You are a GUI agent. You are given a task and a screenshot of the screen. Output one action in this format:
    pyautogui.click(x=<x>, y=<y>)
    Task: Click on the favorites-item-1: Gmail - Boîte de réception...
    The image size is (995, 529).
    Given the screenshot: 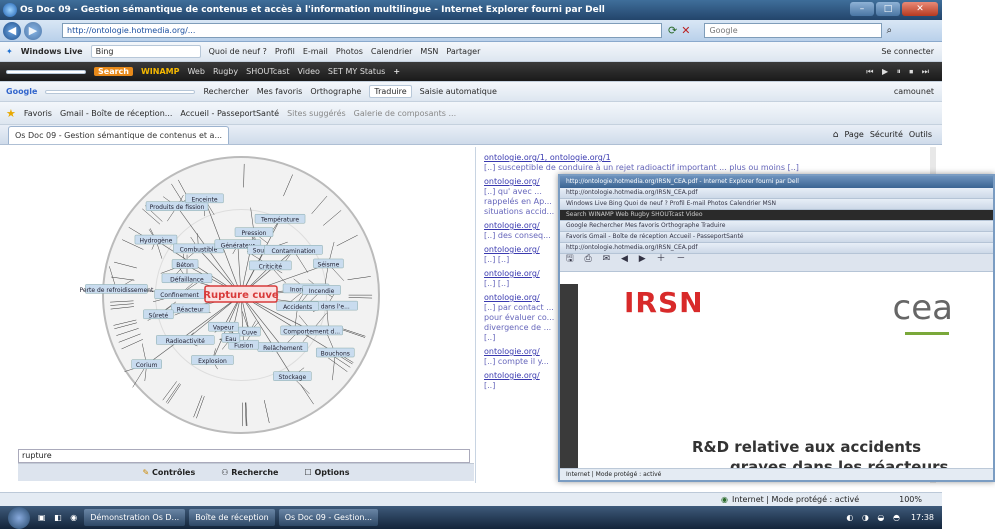 What is the action you would take?
    pyautogui.click(x=116, y=113)
    